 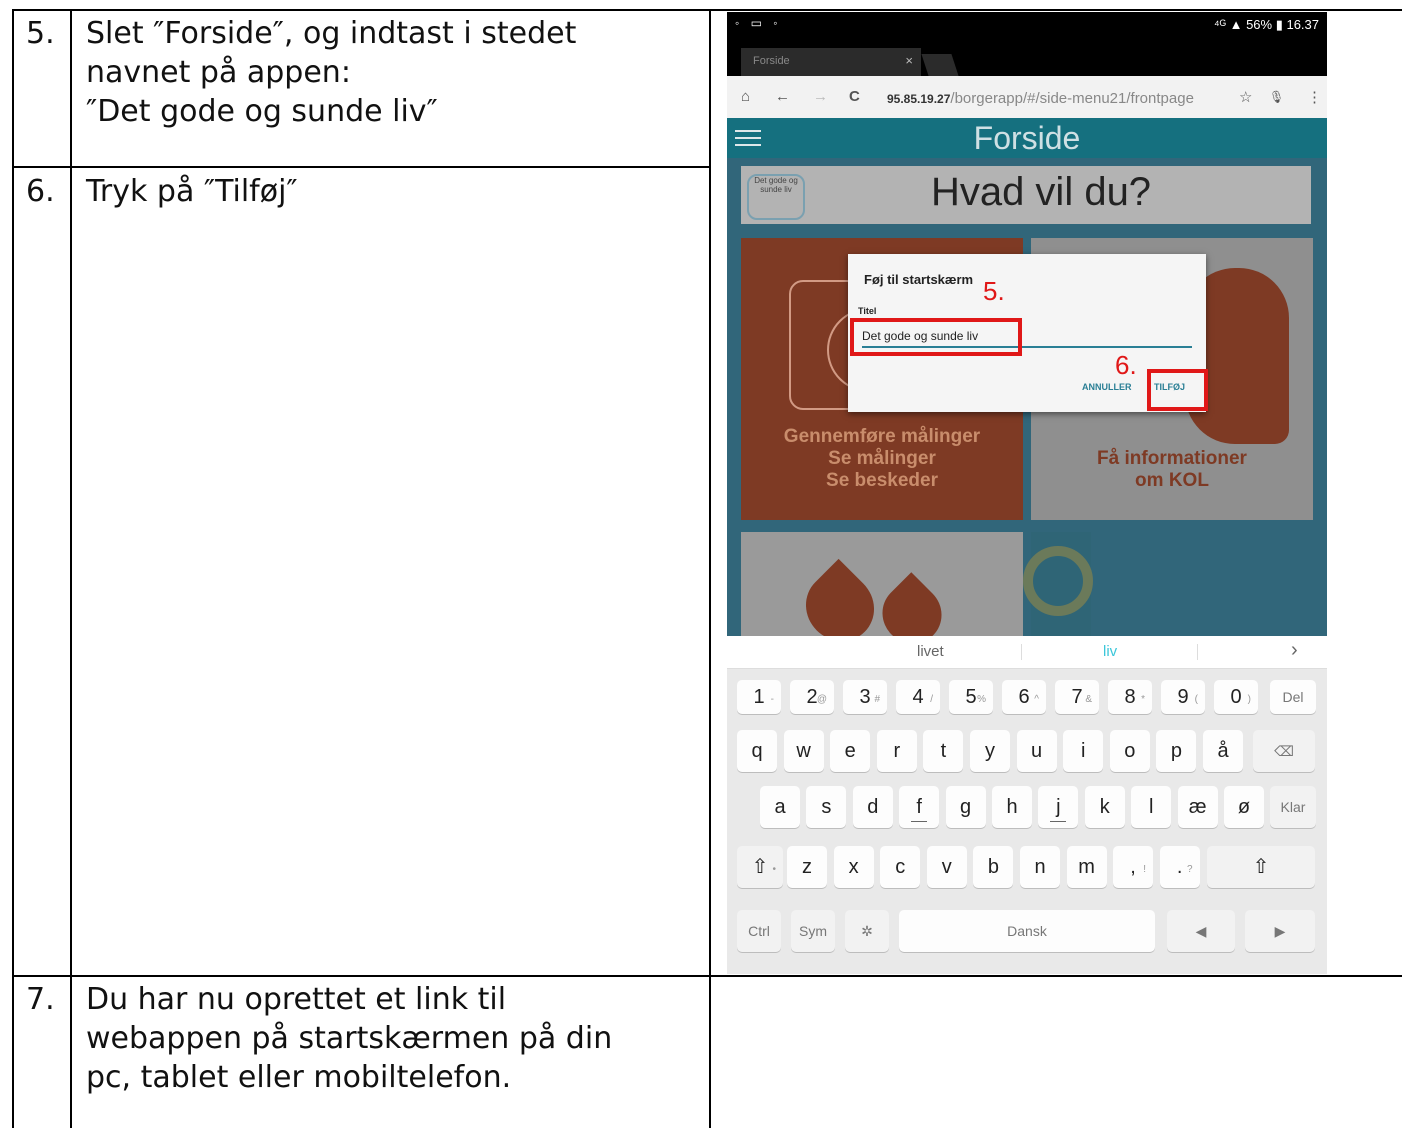 What do you see at coordinates (865, 697) in the screenshot?
I see `key-3: 3 #` at bounding box center [865, 697].